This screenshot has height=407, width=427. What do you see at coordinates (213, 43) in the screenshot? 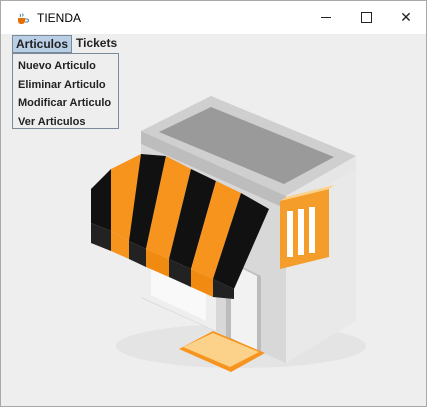
I see `menu-bar: Articulos Tickets` at bounding box center [213, 43].